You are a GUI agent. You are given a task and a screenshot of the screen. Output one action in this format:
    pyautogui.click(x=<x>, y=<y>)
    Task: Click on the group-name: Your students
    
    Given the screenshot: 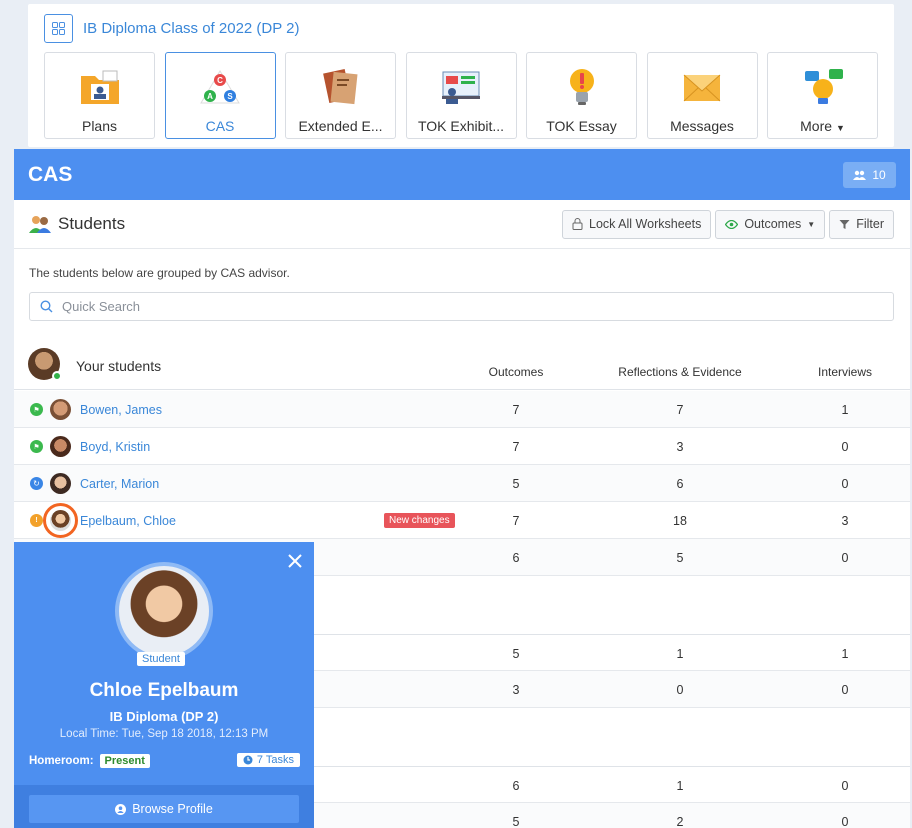 What is the action you would take?
    pyautogui.click(x=119, y=366)
    